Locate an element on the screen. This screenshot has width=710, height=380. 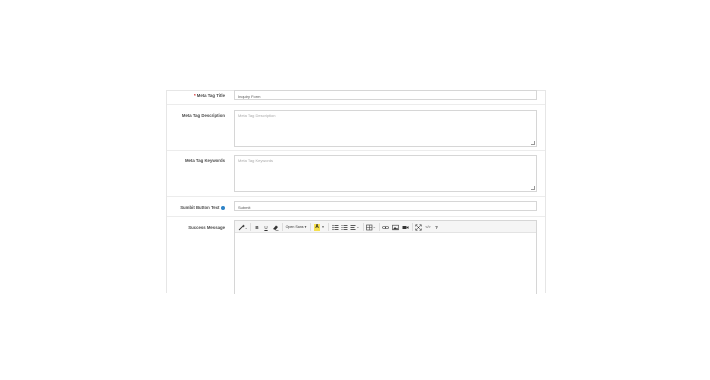
submit-text-row: Sumbit Button Text Submit is located at coordinates (356, 206).